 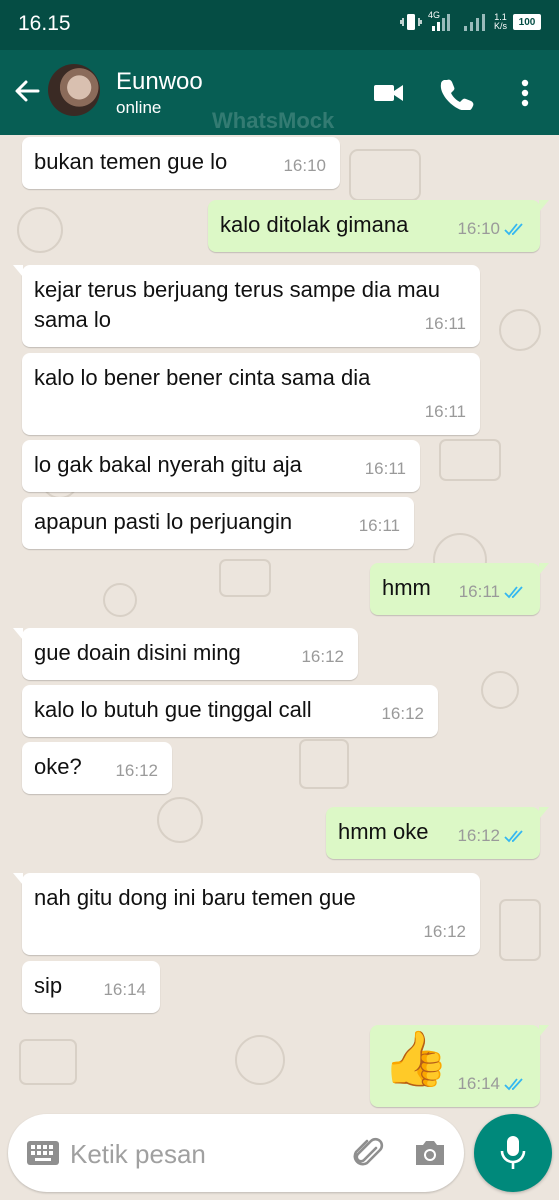 I want to click on back-arrow-icon, so click(x=27, y=91).